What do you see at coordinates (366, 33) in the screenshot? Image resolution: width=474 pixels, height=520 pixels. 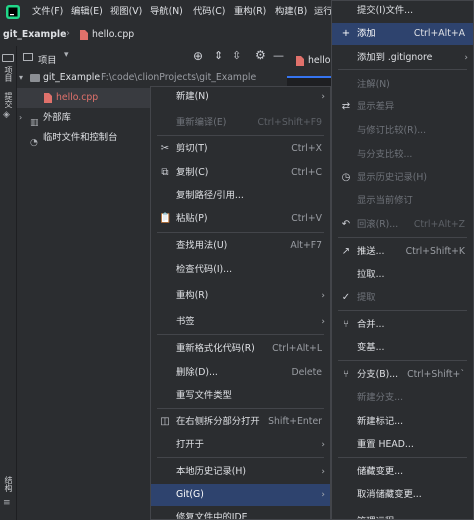 I see `menu-item-label: 添加` at bounding box center [366, 33].